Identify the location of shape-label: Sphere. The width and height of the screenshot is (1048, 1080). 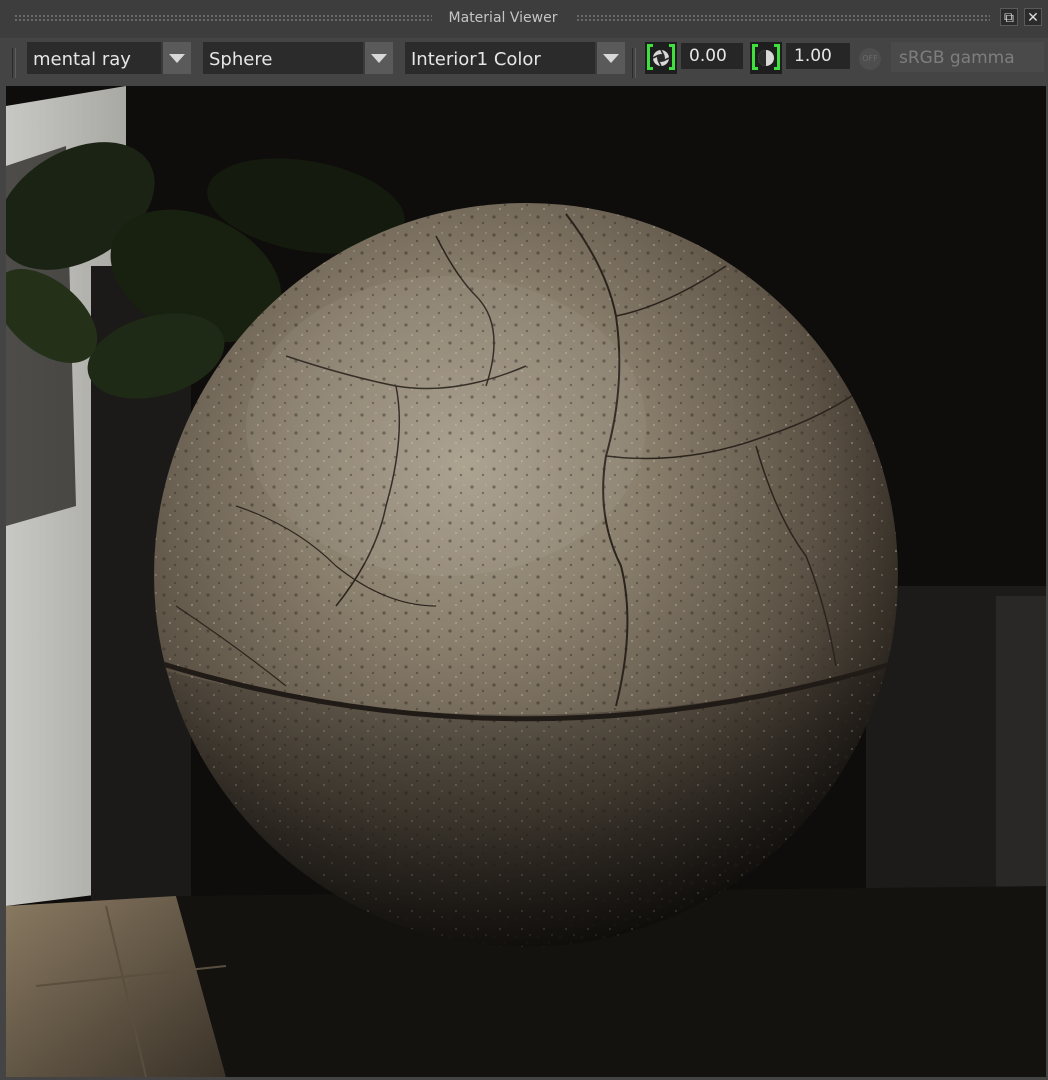
(241, 59).